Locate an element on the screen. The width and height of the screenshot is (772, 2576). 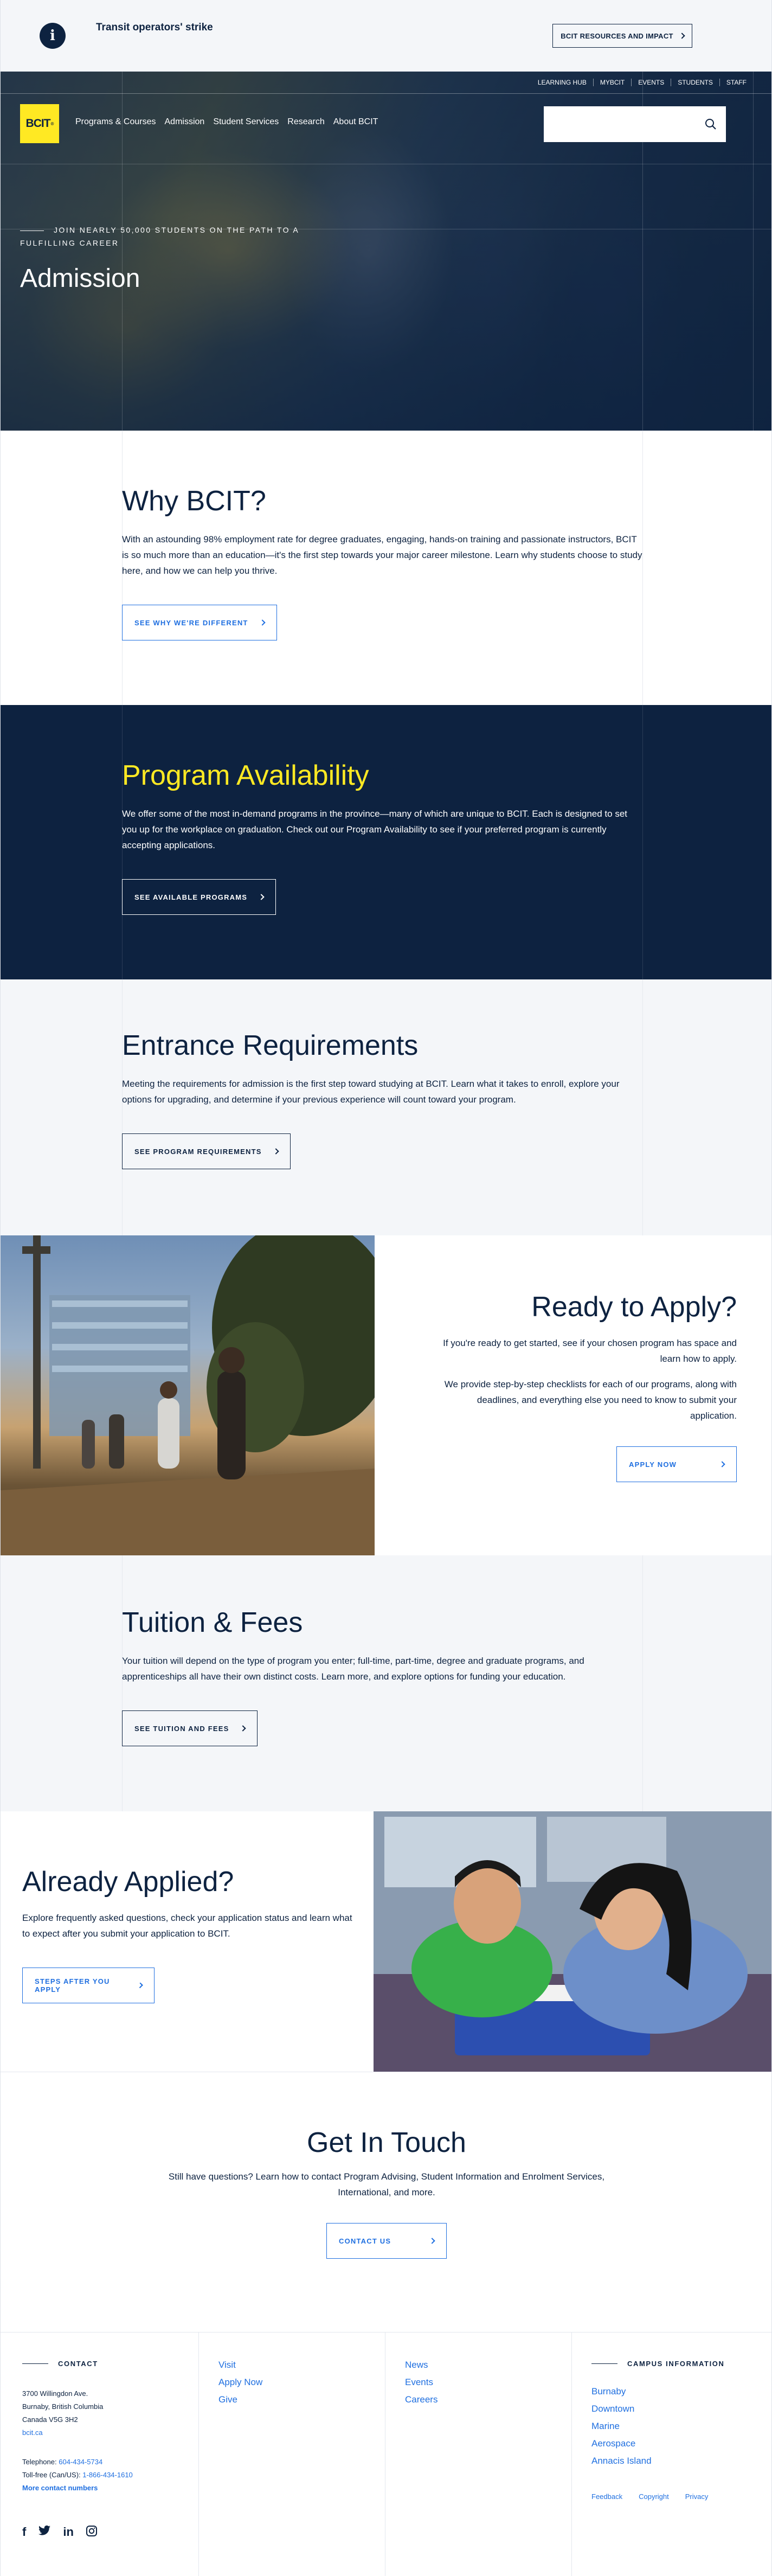
info-icon: i is located at coordinates (53, 36).